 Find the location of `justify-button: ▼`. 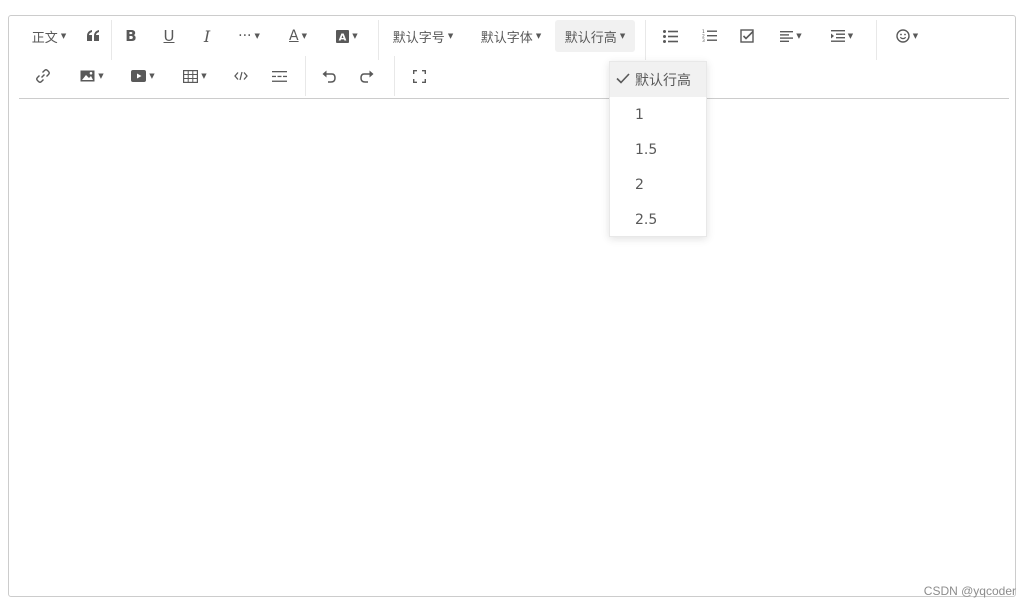

justify-button: ▼ is located at coordinates (791, 36).